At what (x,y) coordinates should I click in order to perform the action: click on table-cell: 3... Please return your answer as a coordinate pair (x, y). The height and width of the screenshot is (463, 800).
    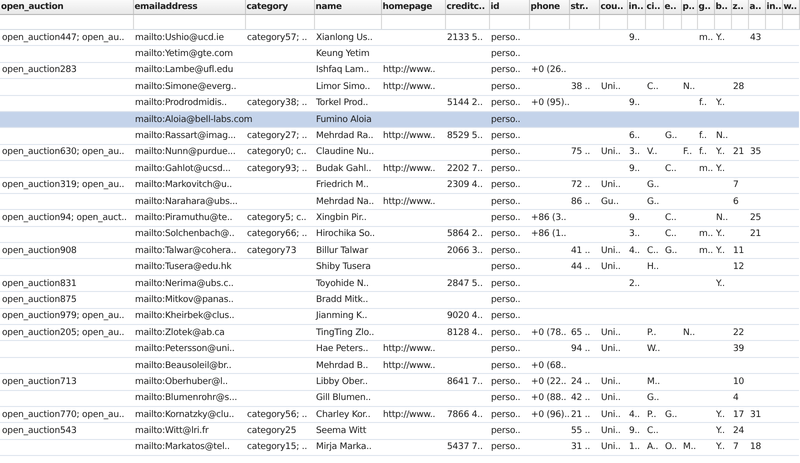
    Looking at the image, I should click on (634, 152).